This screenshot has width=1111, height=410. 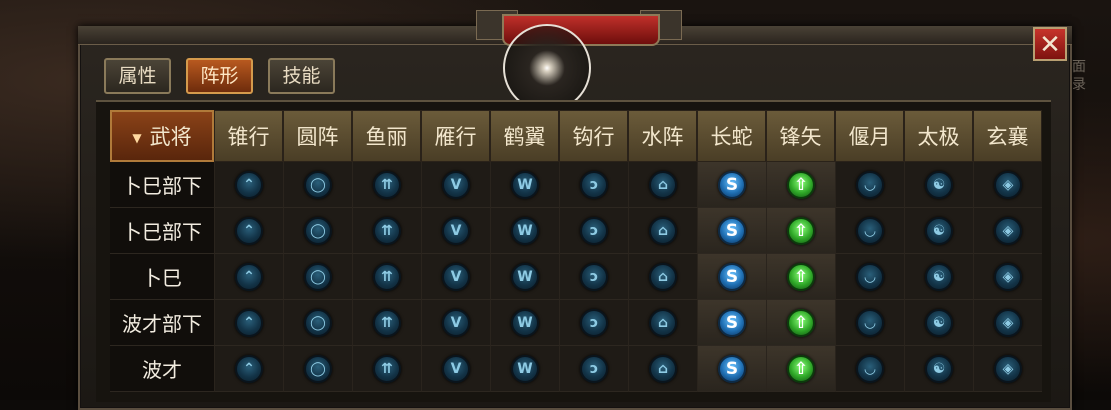 What do you see at coordinates (800, 136) in the screenshot?
I see `formation-column-header: 锋矢` at bounding box center [800, 136].